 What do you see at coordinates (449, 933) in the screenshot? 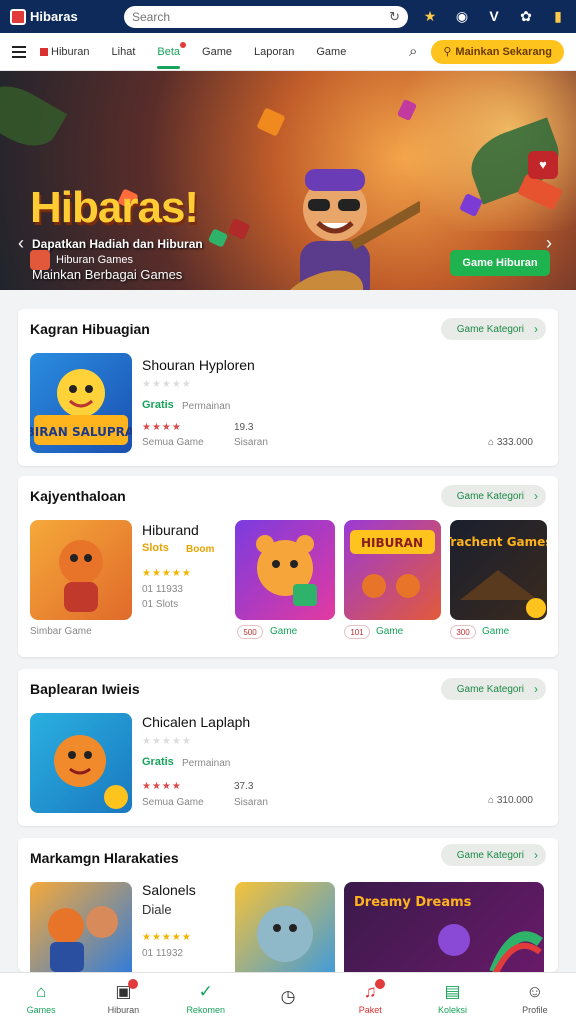
I see `dreamy-game-image: Dreamy Dreams` at bounding box center [449, 933].